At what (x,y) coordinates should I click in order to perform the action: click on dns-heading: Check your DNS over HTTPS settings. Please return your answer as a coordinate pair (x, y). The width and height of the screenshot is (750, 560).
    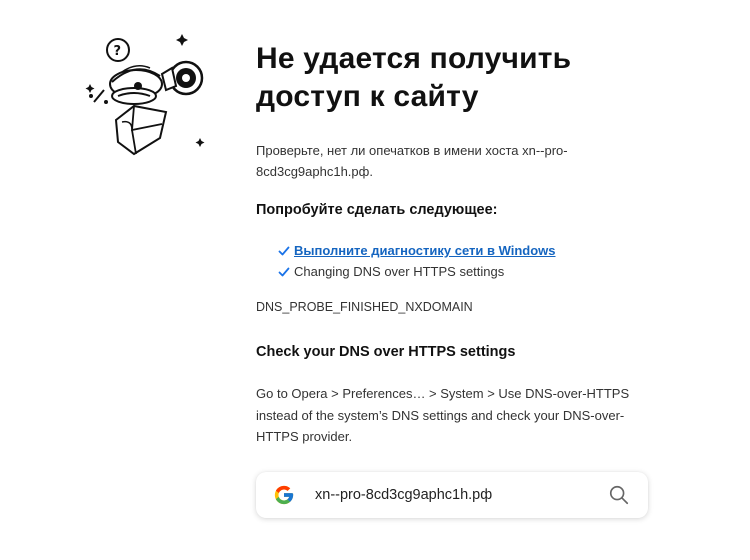
    Looking at the image, I should click on (386, 352).